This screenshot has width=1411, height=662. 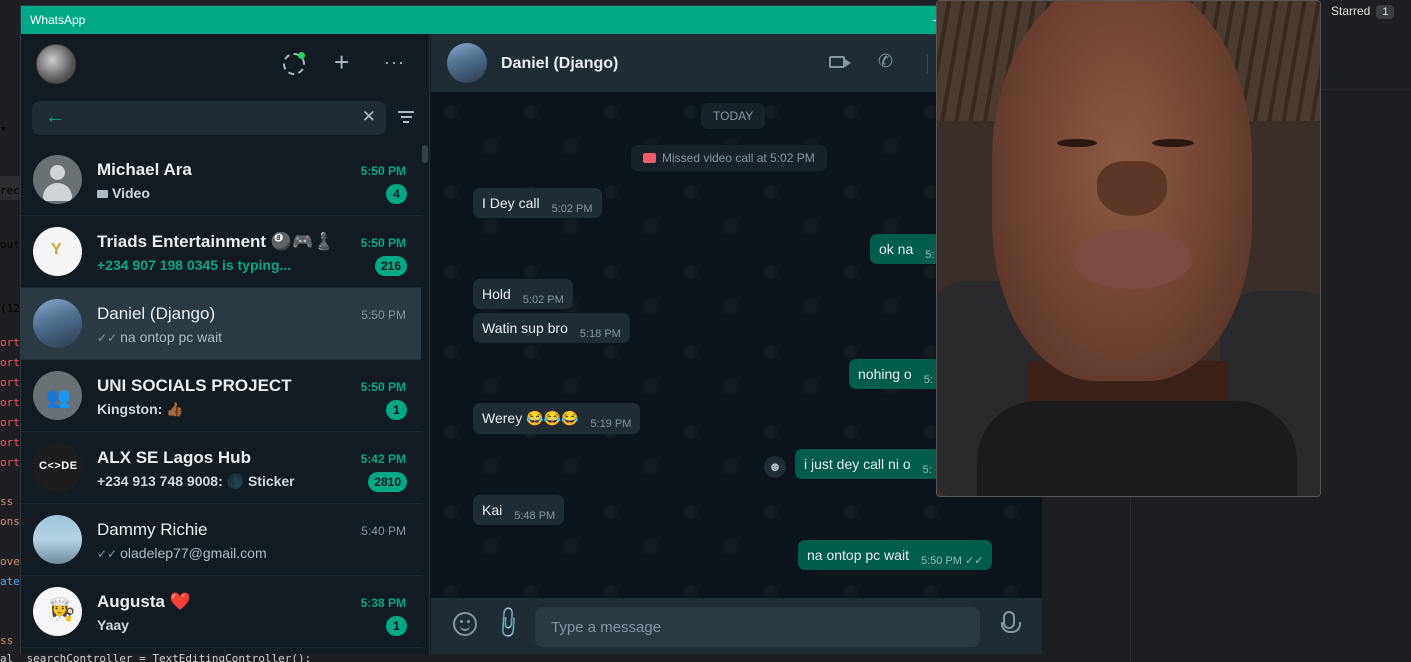 What do you see at coordinates (907, 249) in the screenshot?
I see `message-outgoing: ok na 5:` at bounding box center [907, 249].